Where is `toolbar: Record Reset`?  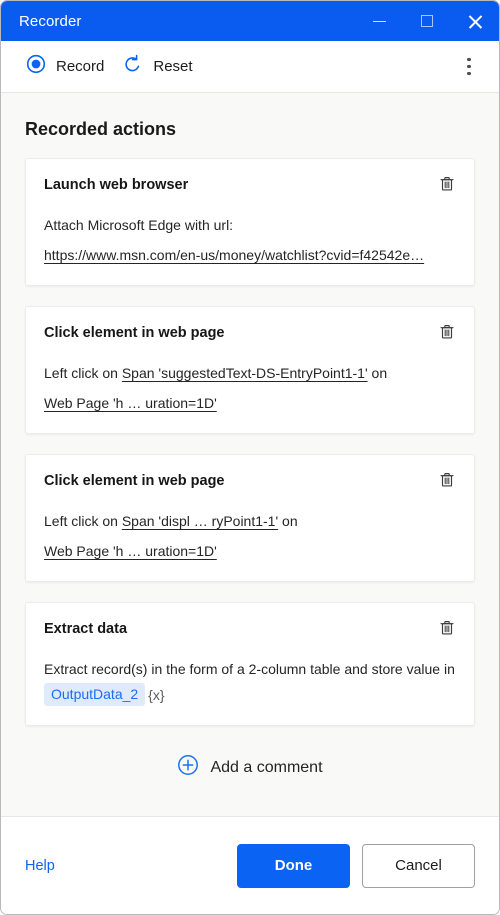
toolbar: Record Reset is located at coordinates (250, 67).